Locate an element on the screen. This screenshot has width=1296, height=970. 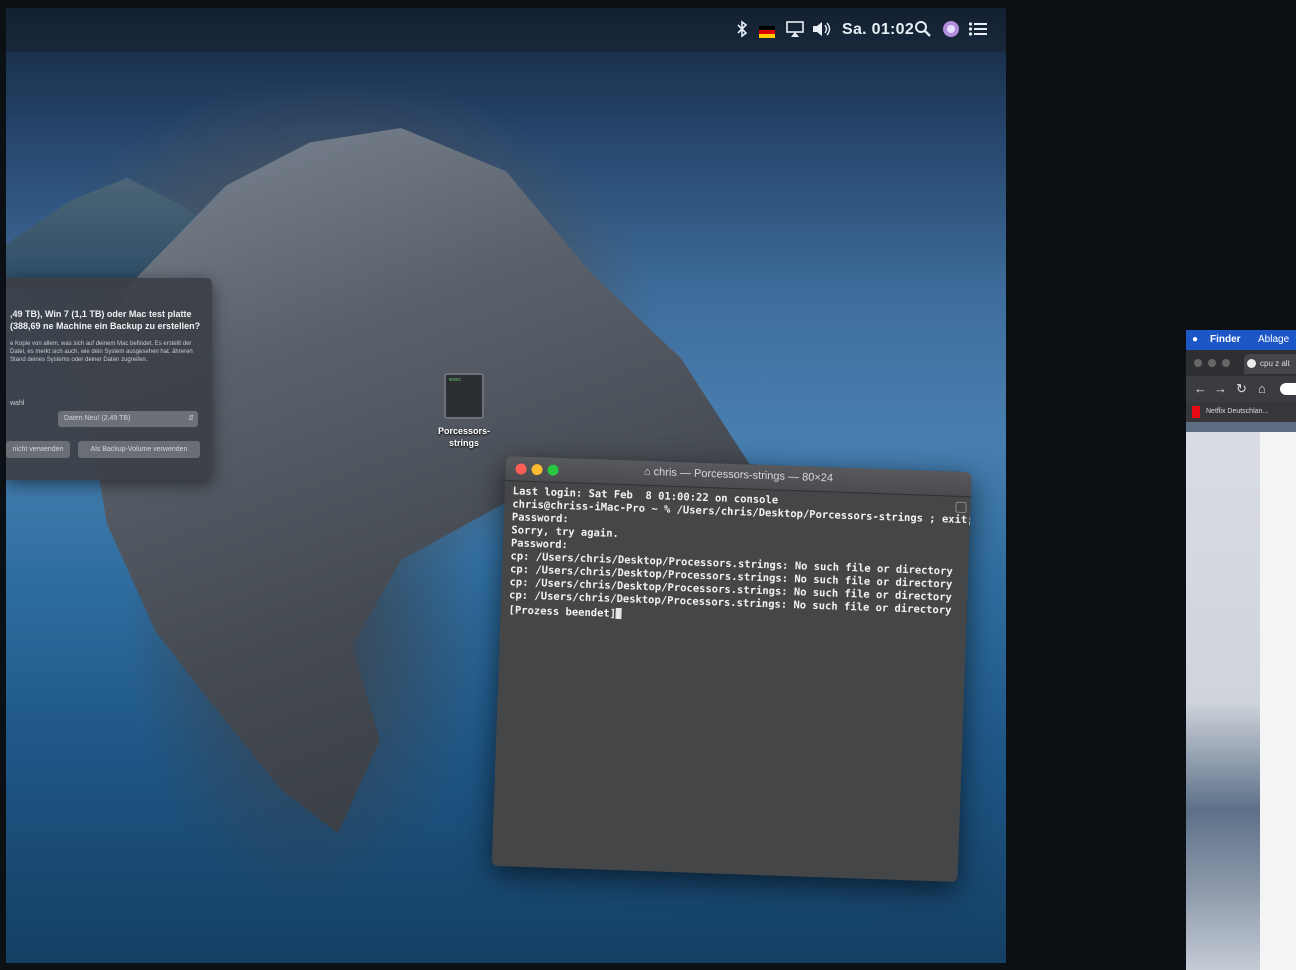
browser-page is located at coordinates (1278, 701).